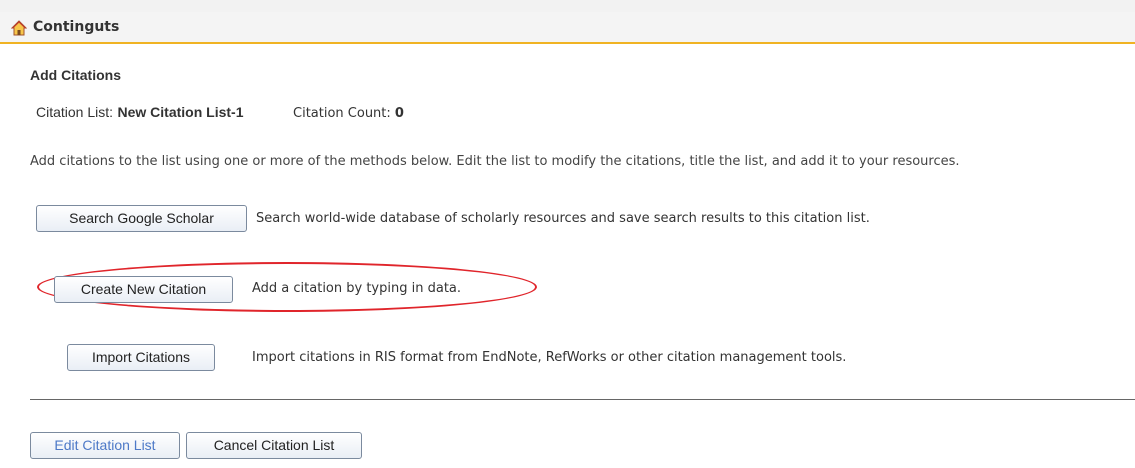  I want to click on citation-count: Citation Count: 0, so click(348, 113).